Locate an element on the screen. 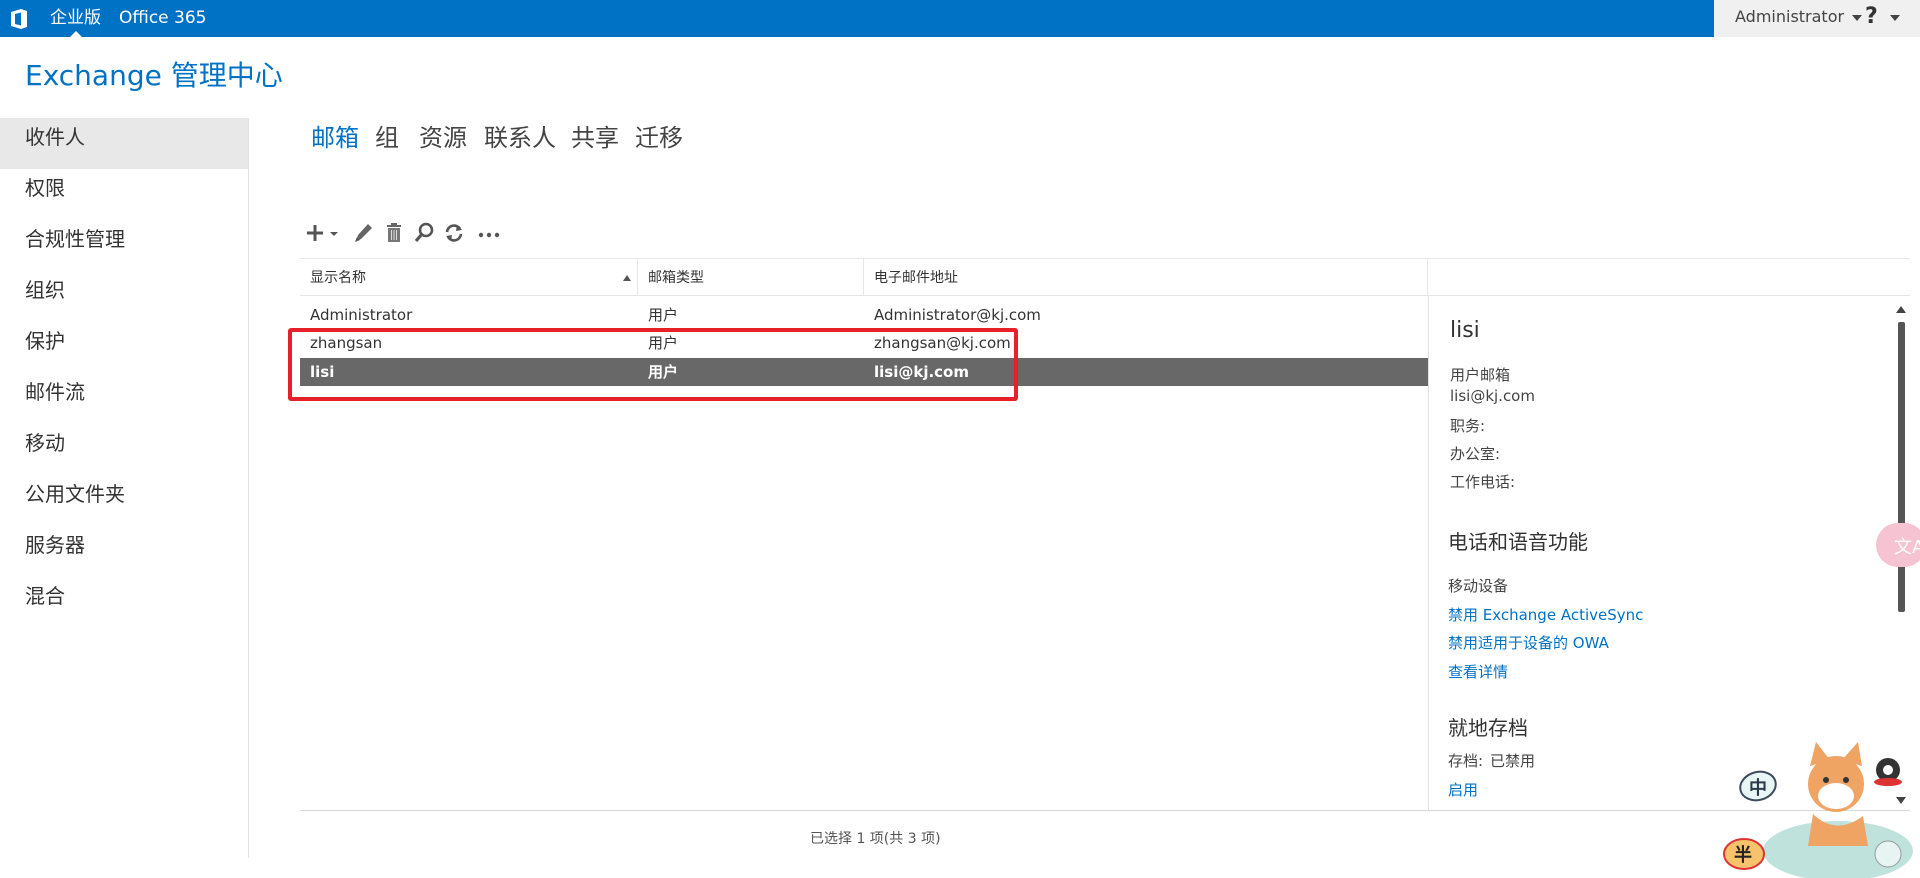 The height and width of the screenshot is (878, 1920). nav-item-mobile: 移动 is located at coordinates (124, 449).